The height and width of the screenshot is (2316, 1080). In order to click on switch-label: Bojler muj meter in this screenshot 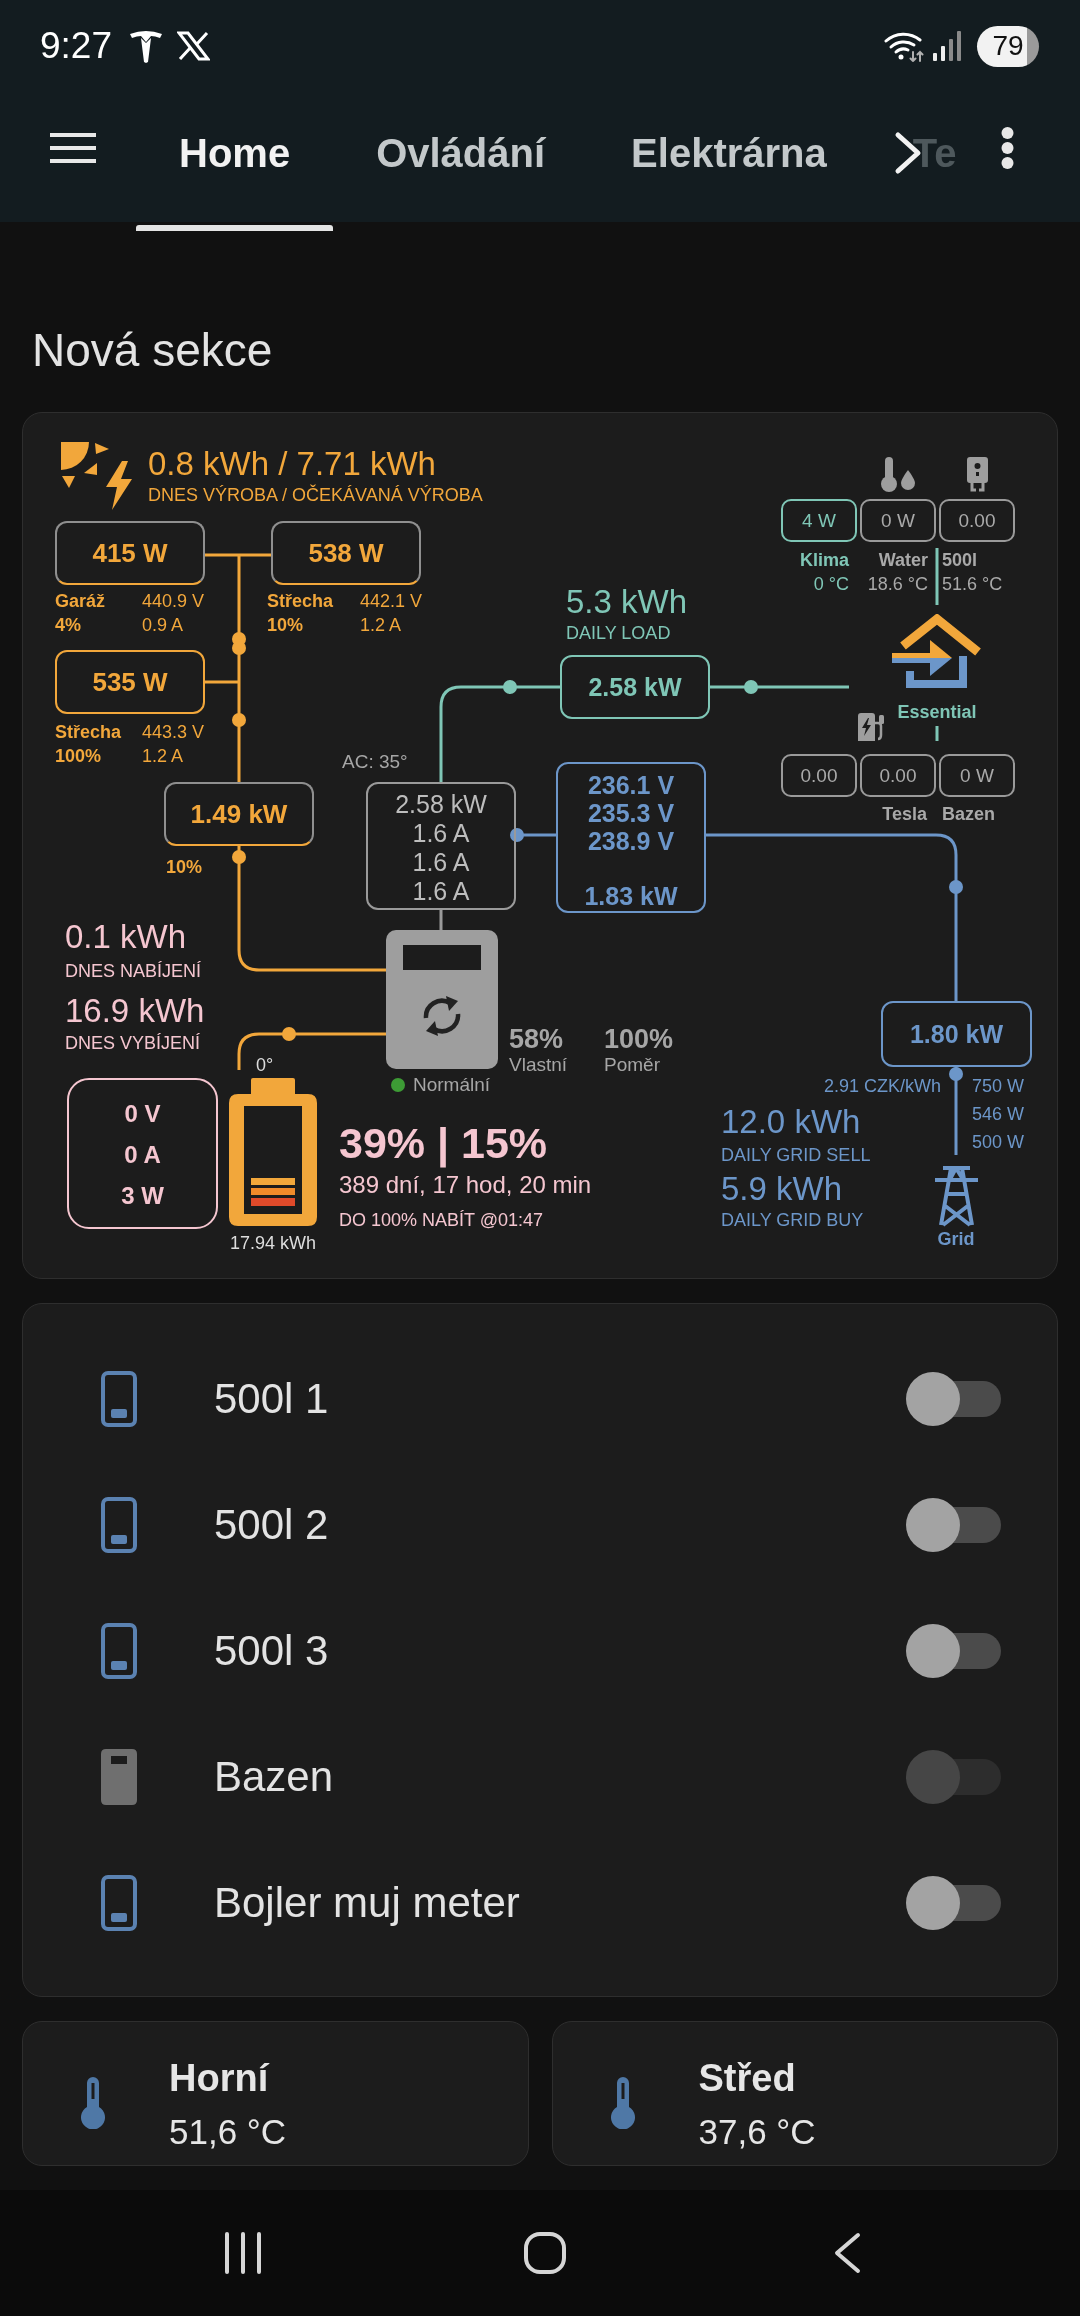, I will do `click(367, 1903)`.